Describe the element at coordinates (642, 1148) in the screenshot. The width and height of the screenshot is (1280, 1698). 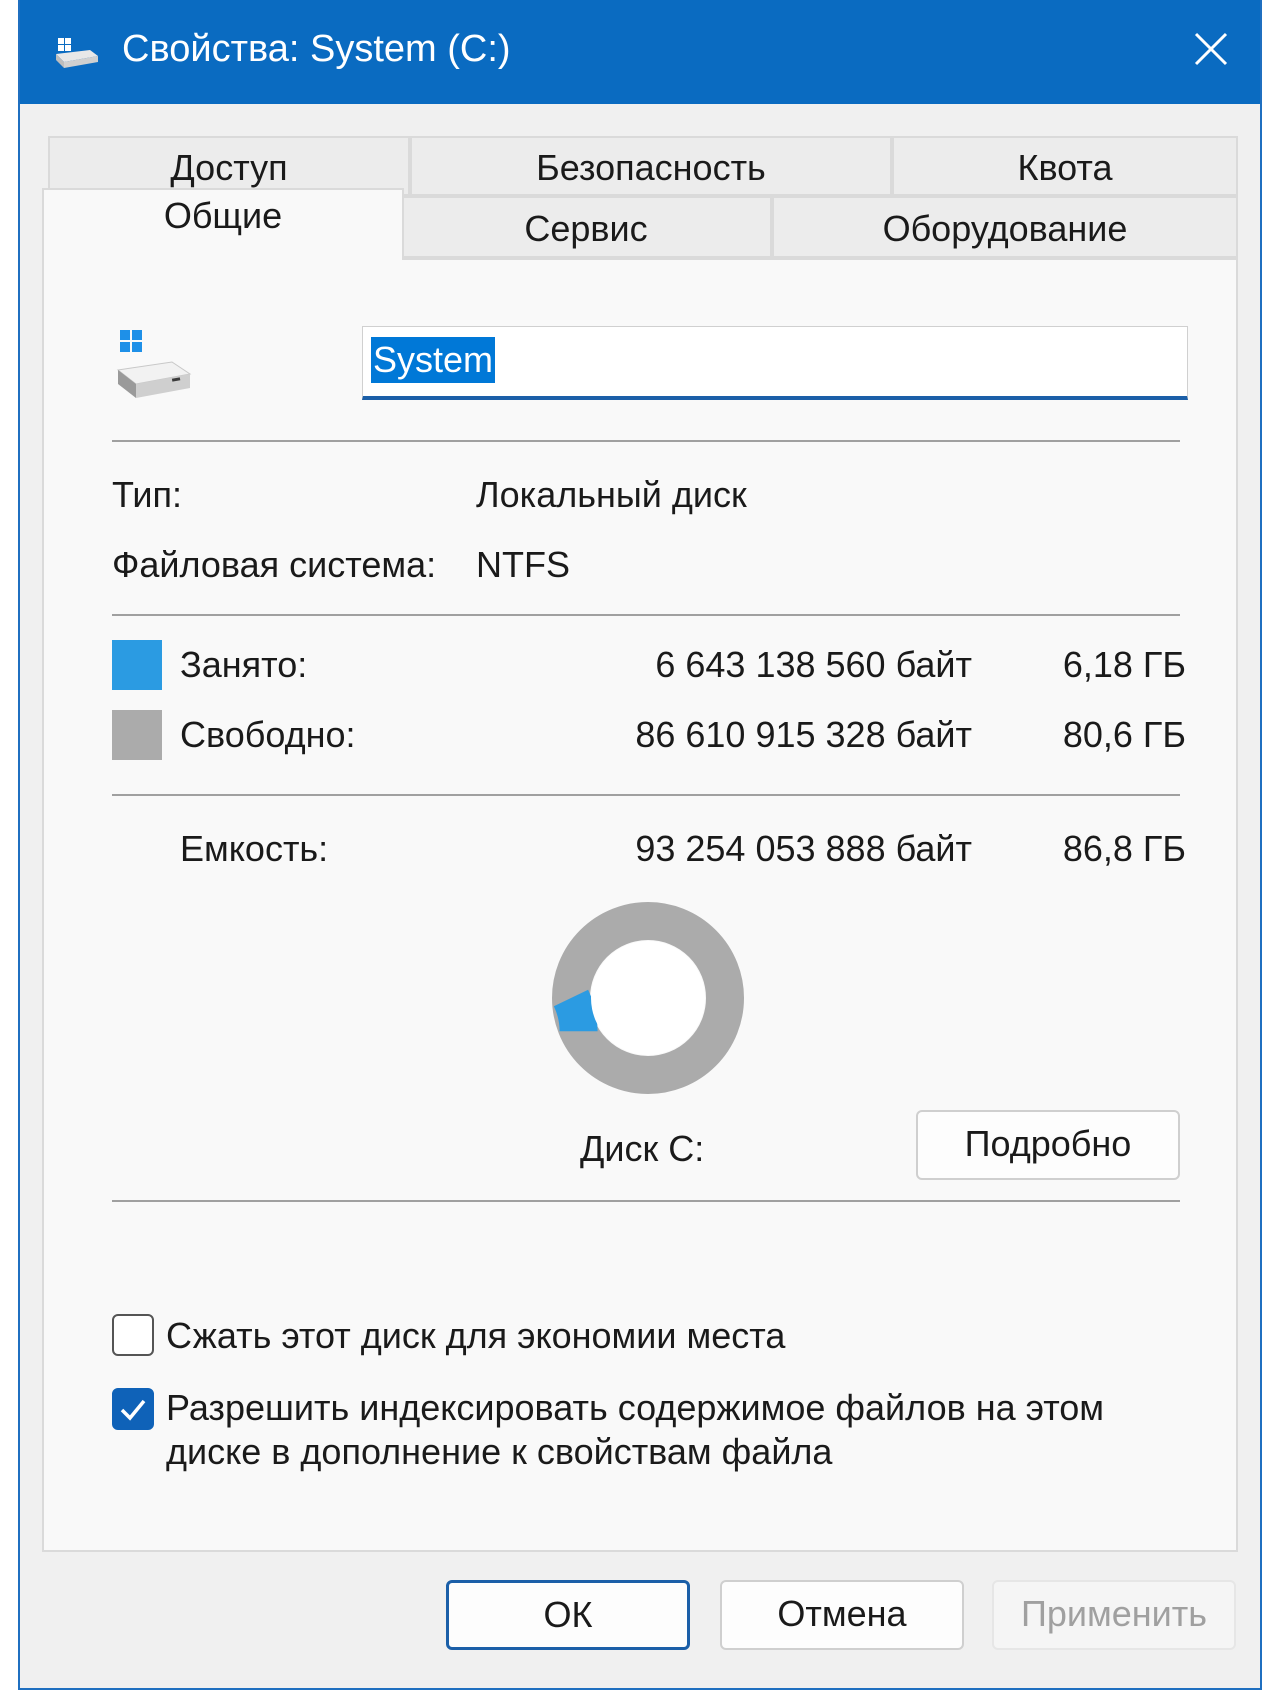
I see `disk-label: Диск C:` at that location.